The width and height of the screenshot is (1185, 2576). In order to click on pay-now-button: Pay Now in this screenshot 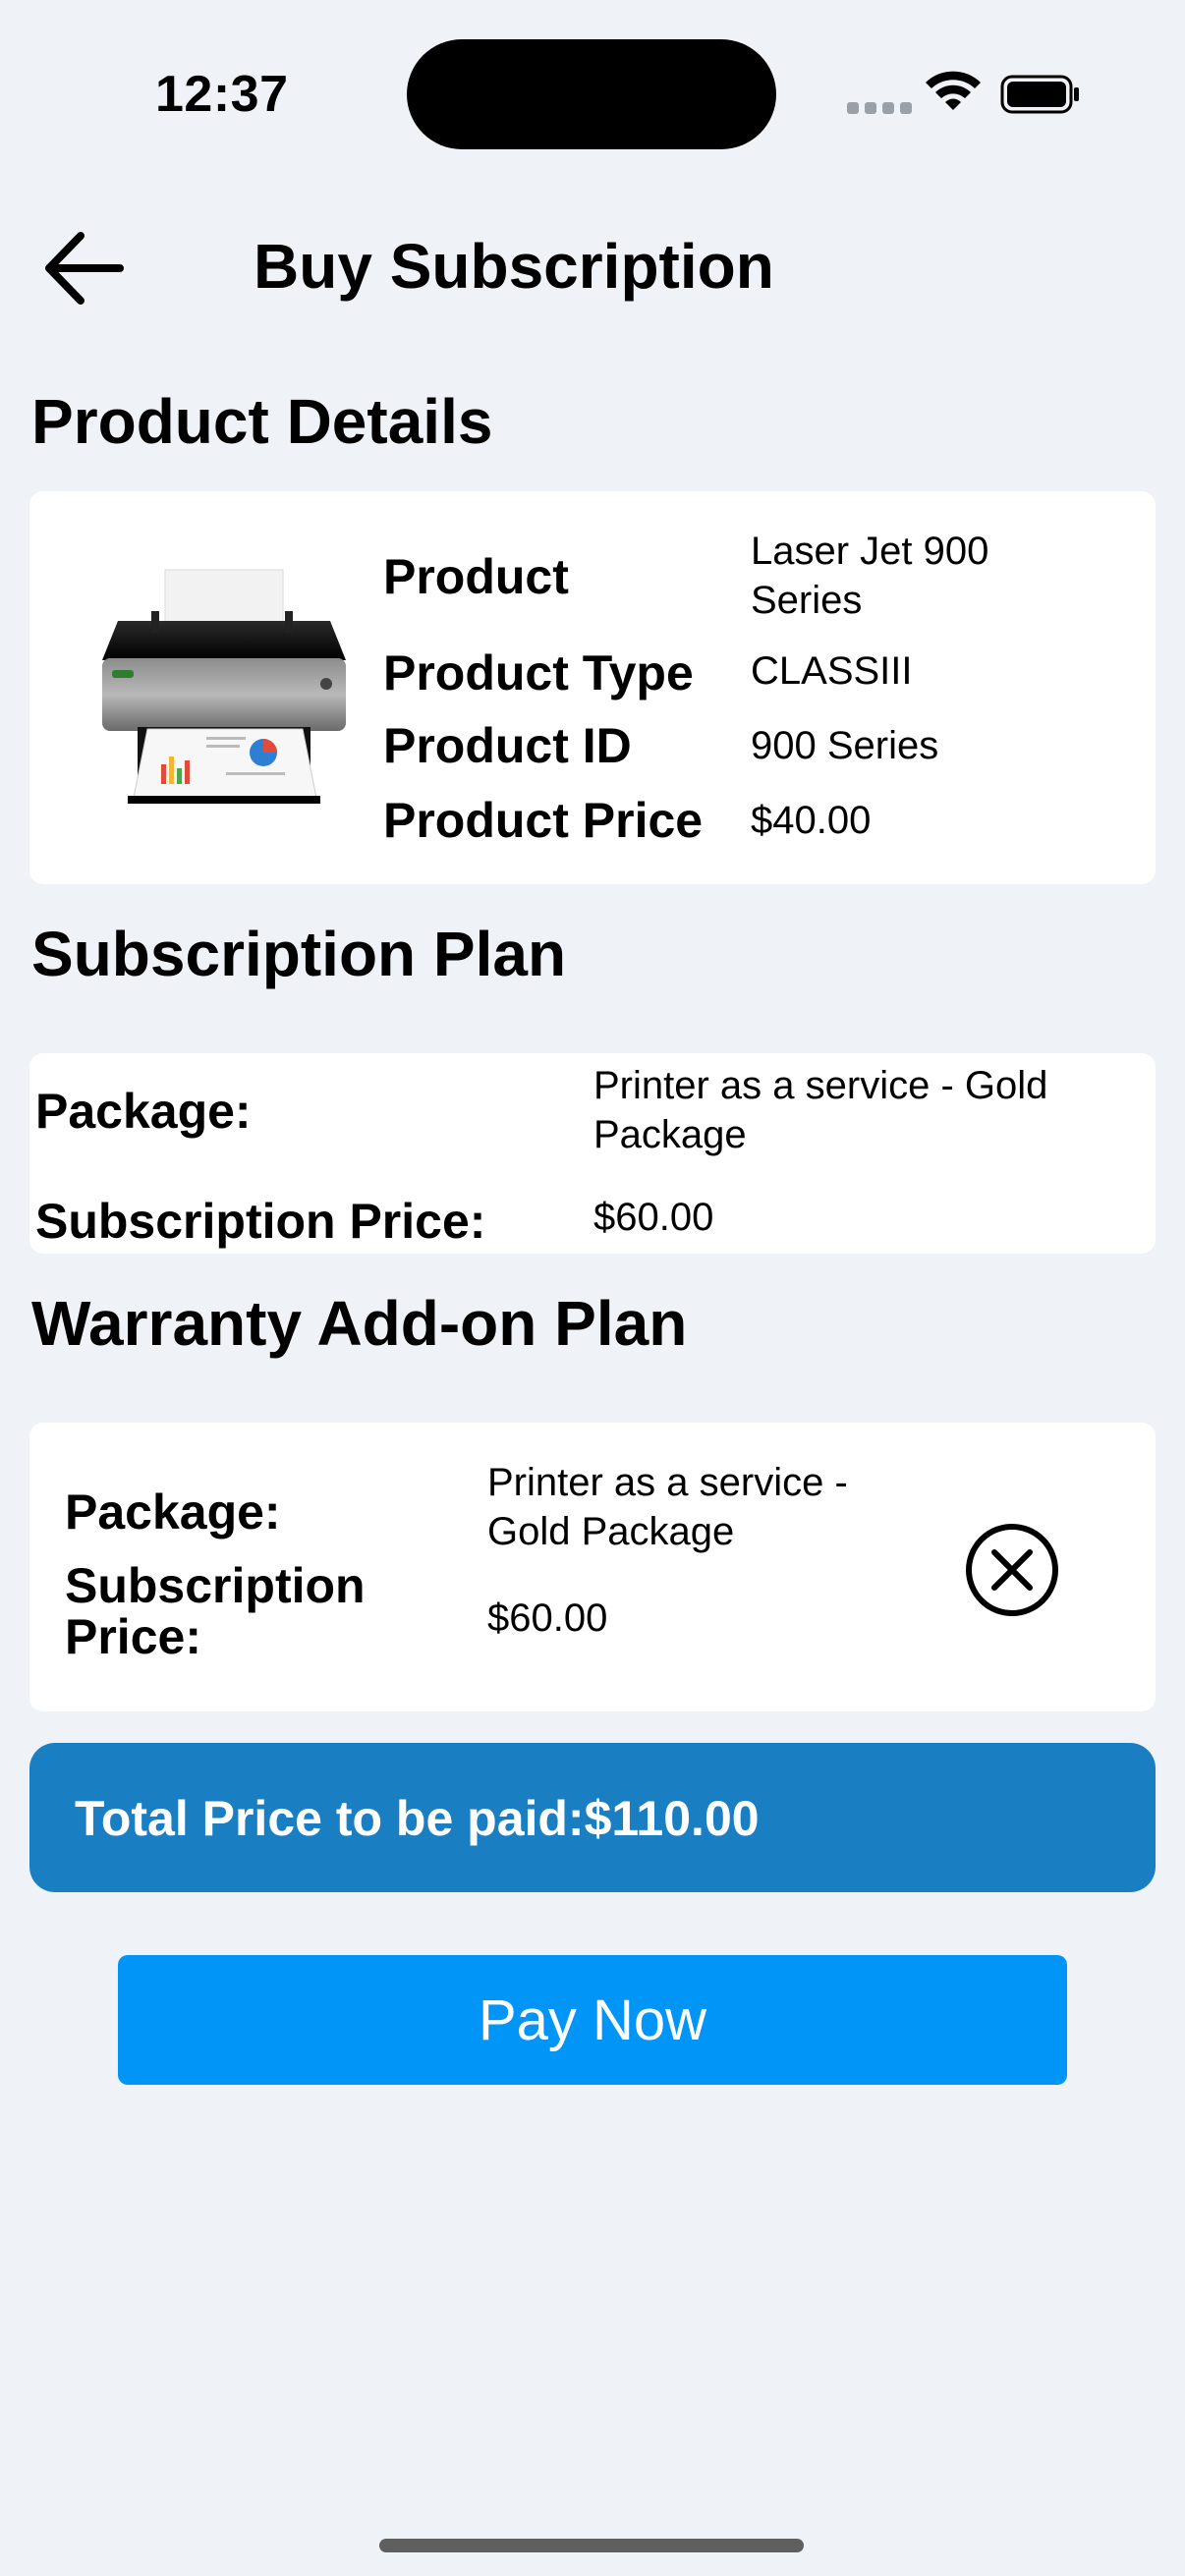, I will do `click(592, 2020)`.